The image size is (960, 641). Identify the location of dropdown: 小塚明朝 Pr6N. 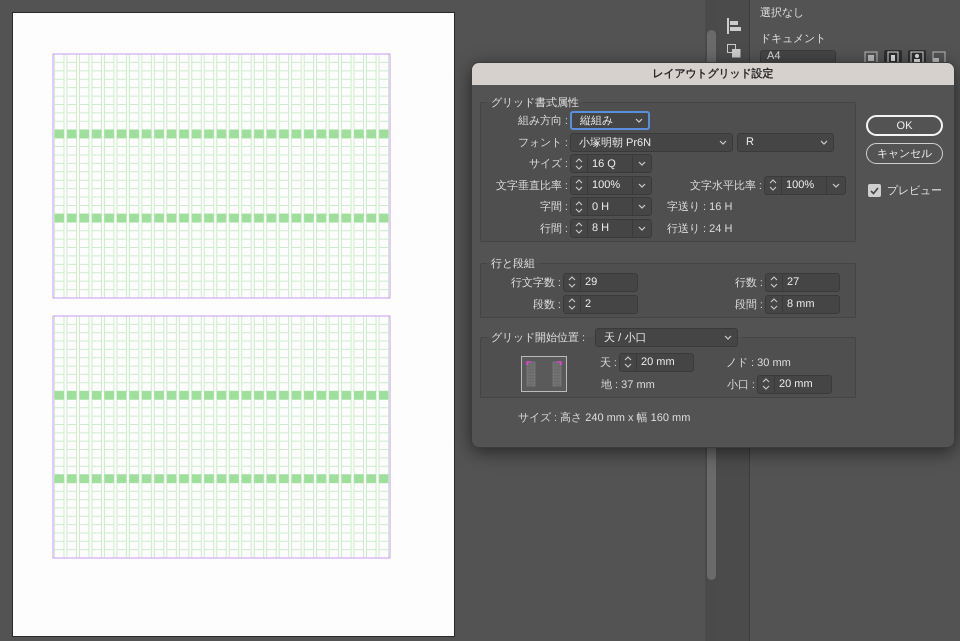
(651, 142).